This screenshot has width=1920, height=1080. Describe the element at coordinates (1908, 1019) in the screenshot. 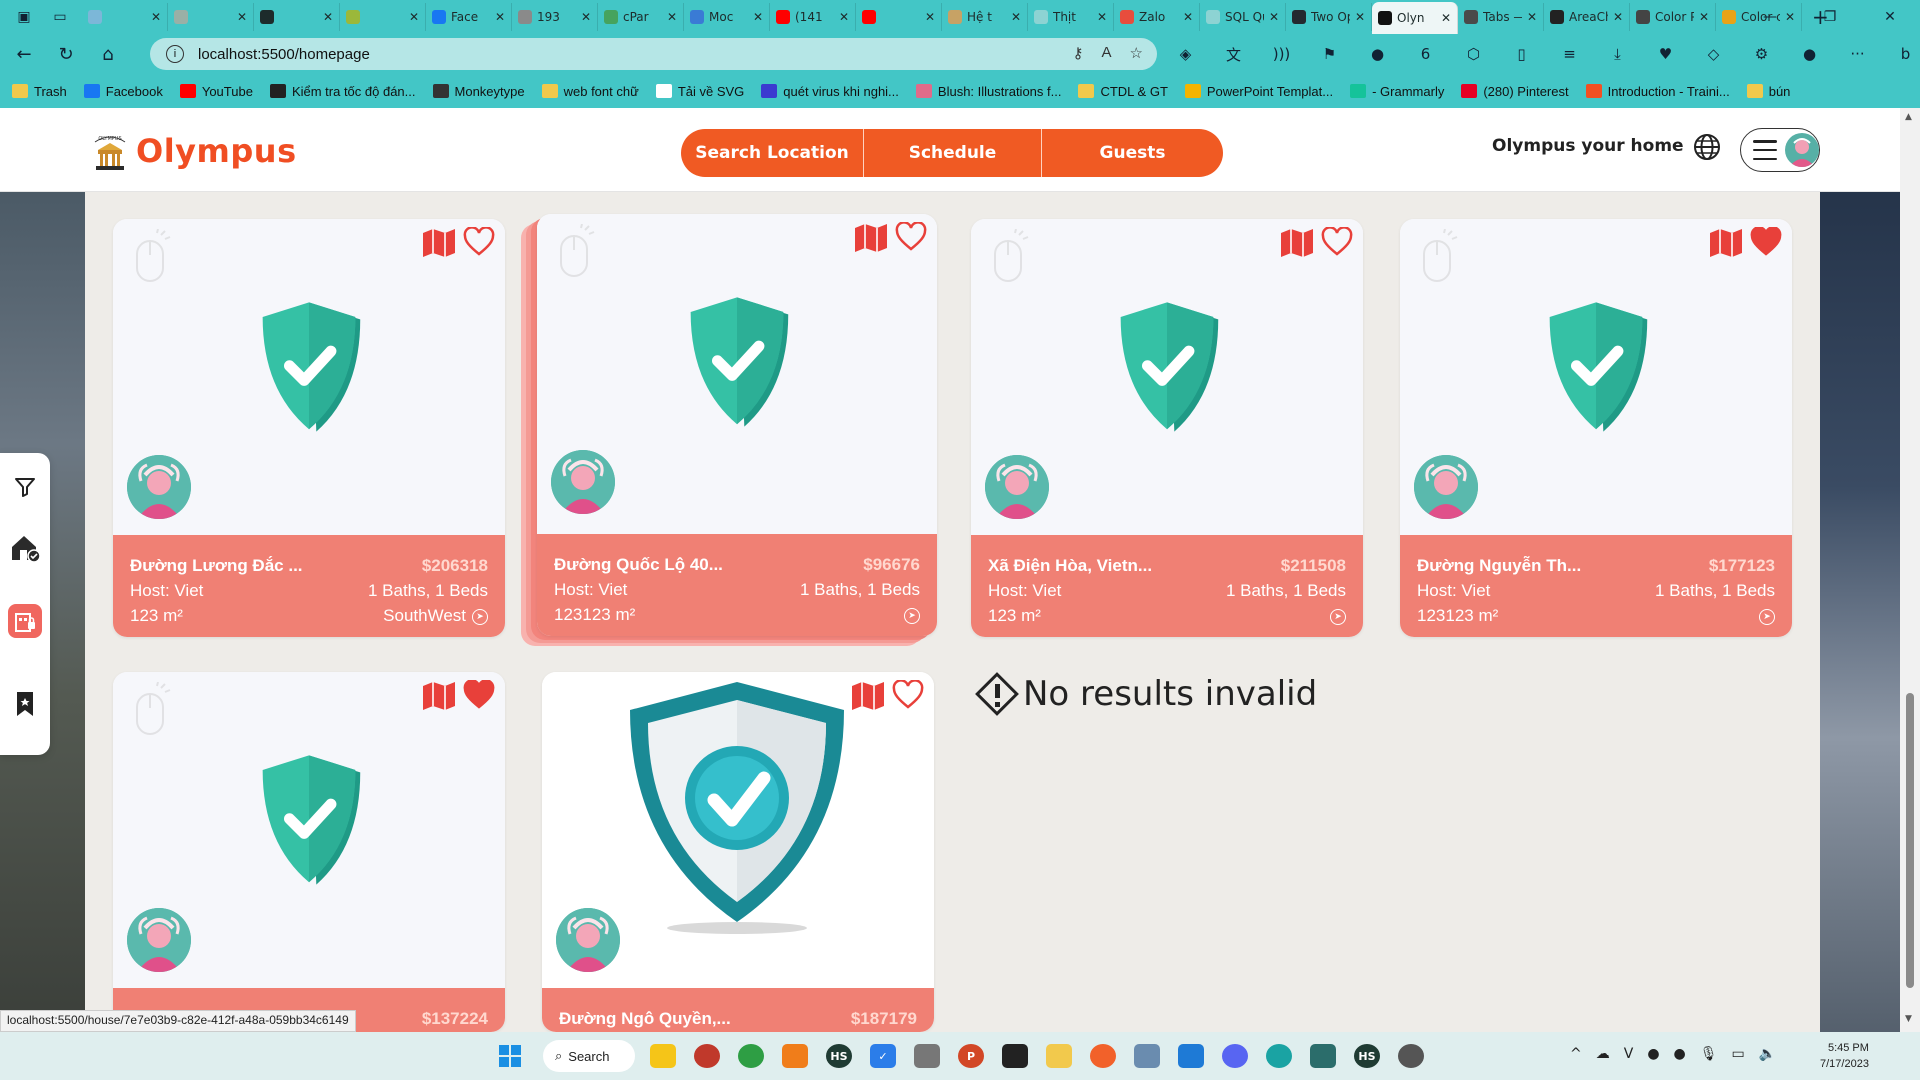

I see `scroll-down-arrow: ▼` at that location.